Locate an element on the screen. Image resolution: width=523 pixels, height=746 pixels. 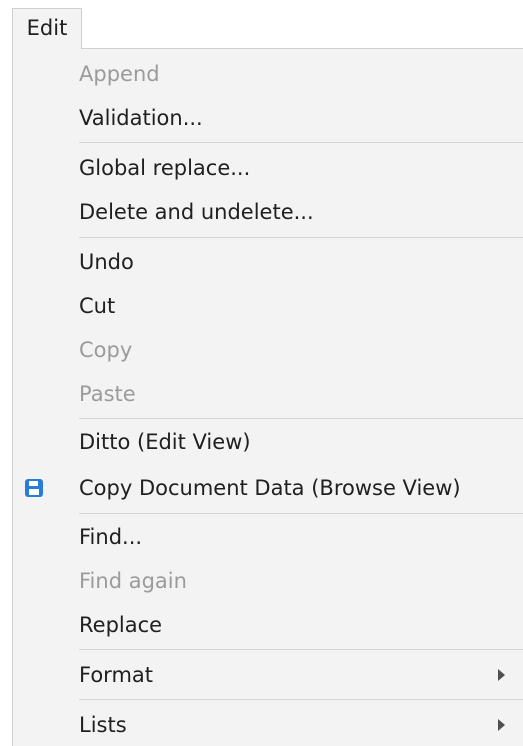
menu-item-label: Format is located at coordinates (116, 675).